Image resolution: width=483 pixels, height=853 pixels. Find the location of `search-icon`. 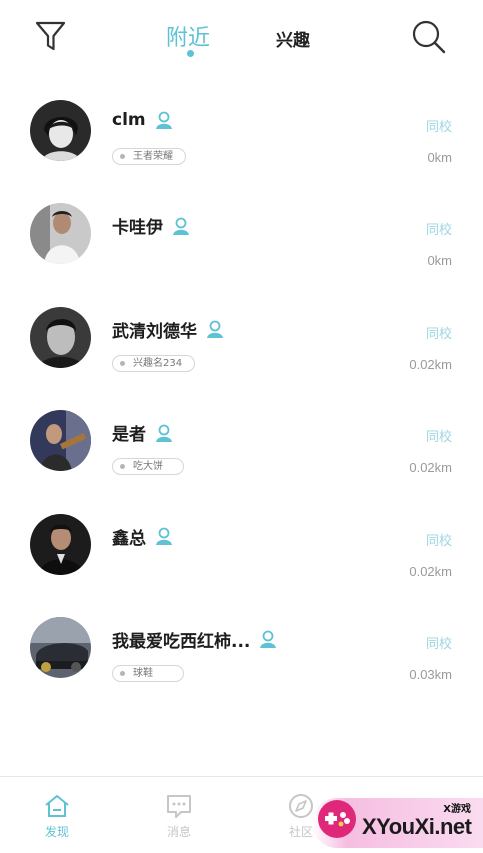

search-icon is located at coordinates (429, 37).